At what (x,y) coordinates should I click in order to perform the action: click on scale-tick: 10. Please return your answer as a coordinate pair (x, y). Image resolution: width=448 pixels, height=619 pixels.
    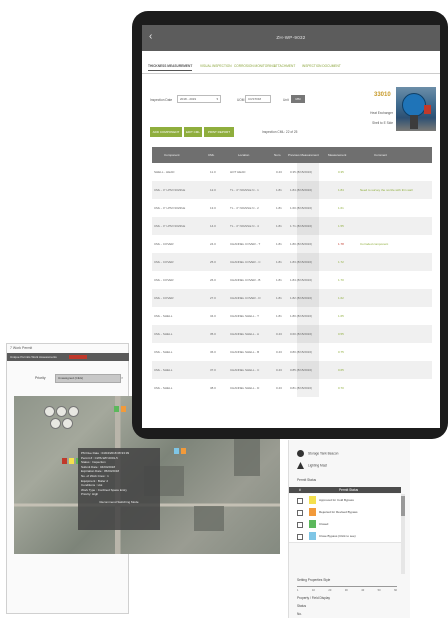
    Looking at the image, I should click on (313, 590).